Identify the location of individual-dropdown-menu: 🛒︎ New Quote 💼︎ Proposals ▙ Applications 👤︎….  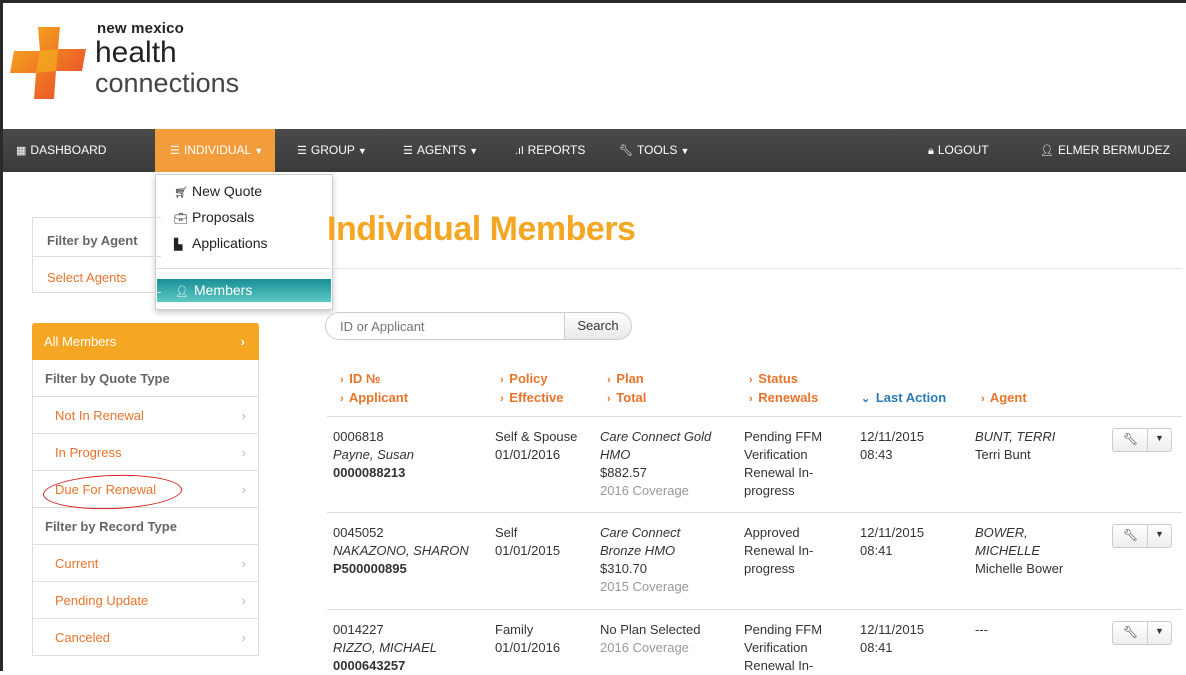
(244, 242).